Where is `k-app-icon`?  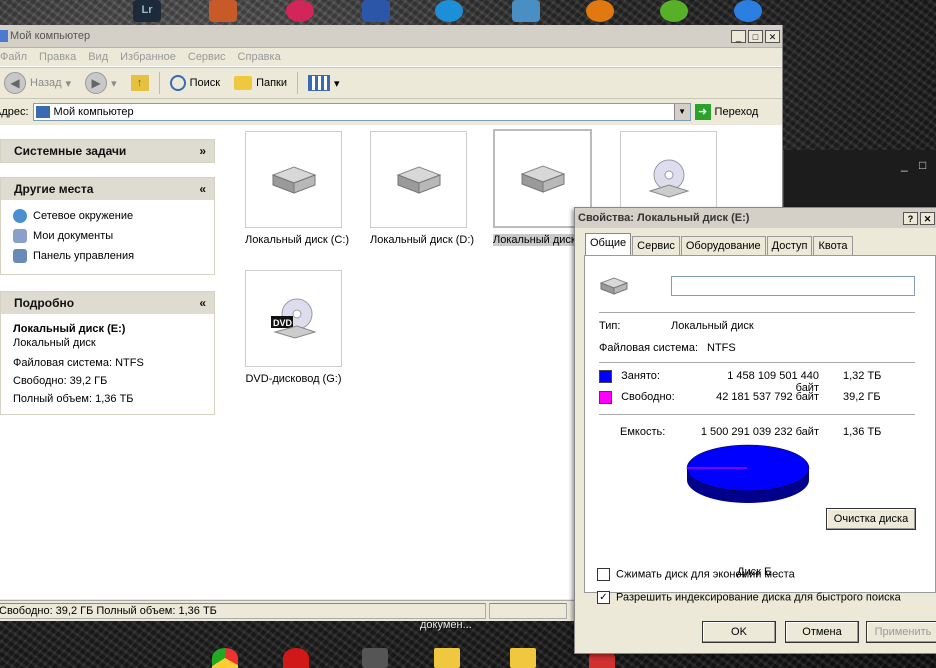
k-app-icon is located at coordinates (449, 11).